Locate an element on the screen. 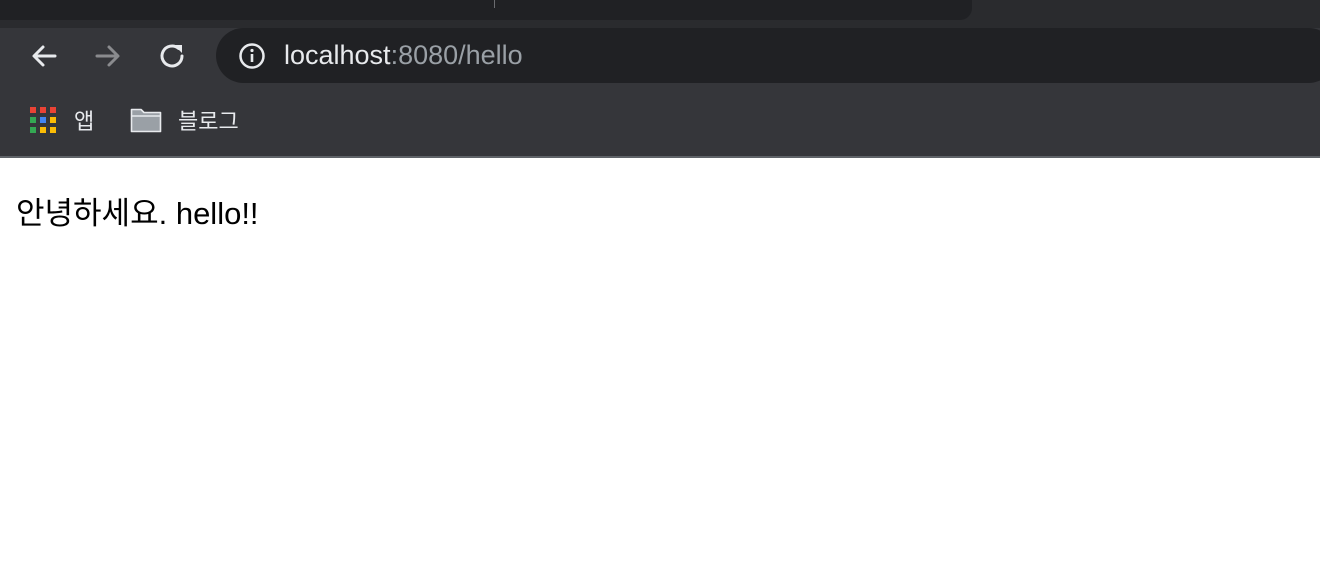 This screenshot has height=582, width=1320. apps-grid-icon is located at coordinates (43, 120).